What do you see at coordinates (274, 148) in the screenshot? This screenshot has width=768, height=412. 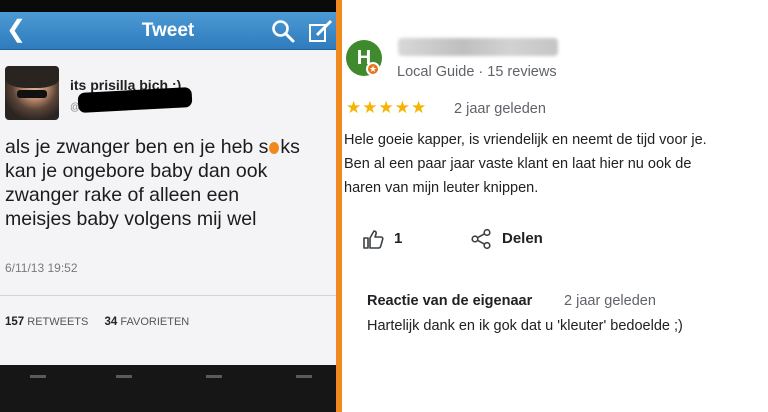 I see `redaction-dot` at bounding box center [274, 148].